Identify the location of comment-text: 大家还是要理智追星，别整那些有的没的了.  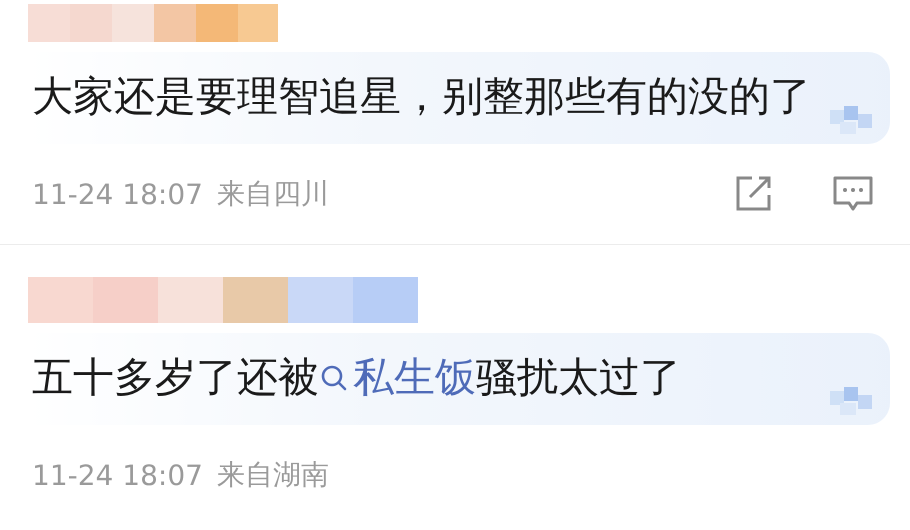
(422, 96).